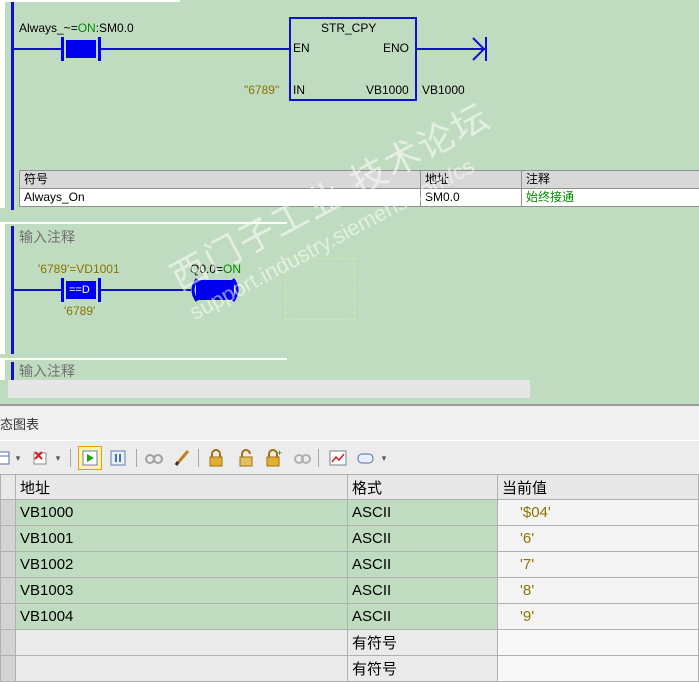 The width and height of the screenshot is (699, 682). I want to click on pause-icon, so click(118, 458).